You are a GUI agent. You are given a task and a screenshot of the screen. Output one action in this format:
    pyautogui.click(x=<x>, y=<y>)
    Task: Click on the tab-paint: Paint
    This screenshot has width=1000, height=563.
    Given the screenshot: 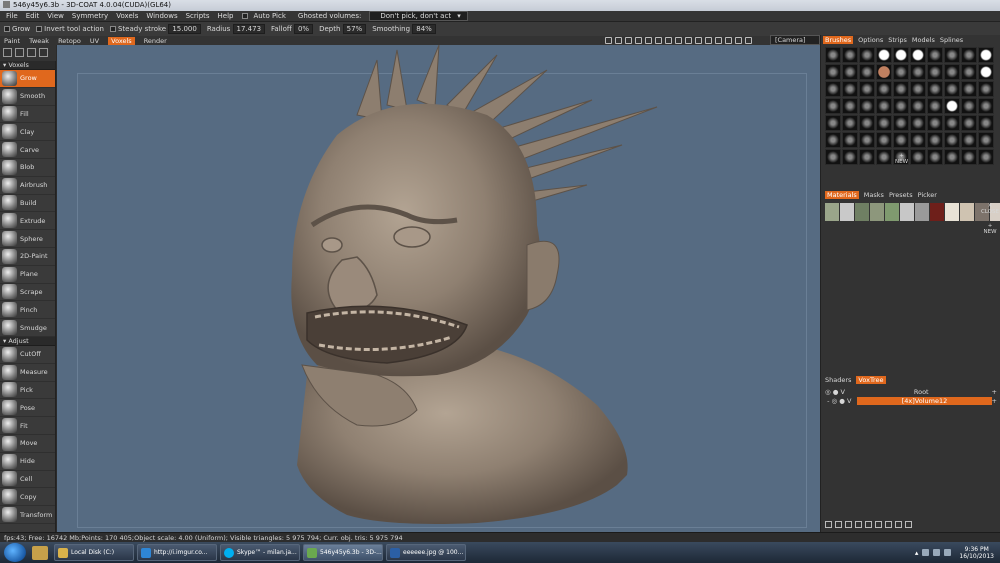 What is the action you would take?
    pyautogui.click(x=12, y=41)
    